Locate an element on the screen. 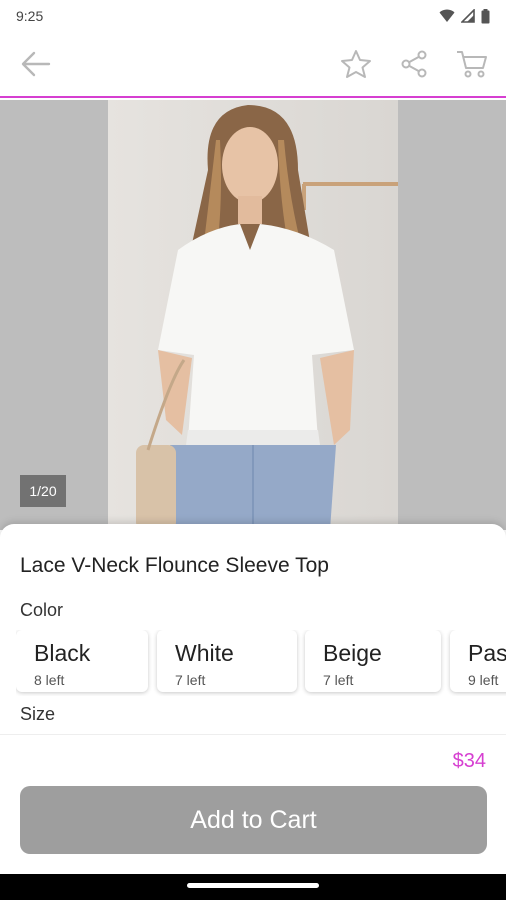 The height and width of the screenshot is (900, 506). share-icon is located at coordinates (414, 64).